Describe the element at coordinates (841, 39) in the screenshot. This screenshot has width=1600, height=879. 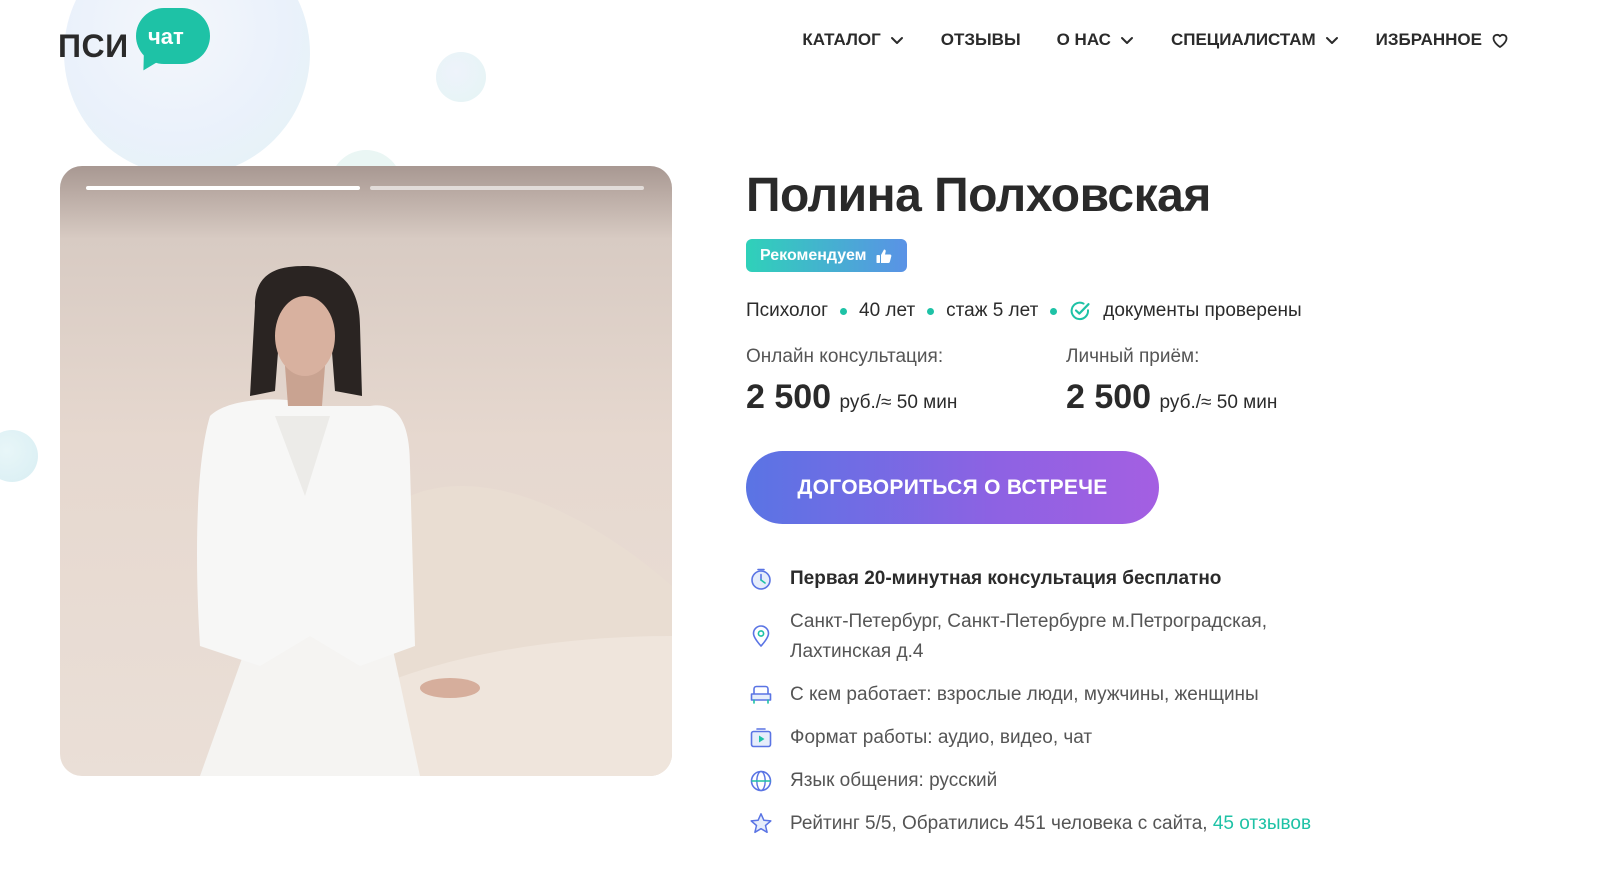
I see `nav-catalog-label: КАТАЛОГ` at that location.